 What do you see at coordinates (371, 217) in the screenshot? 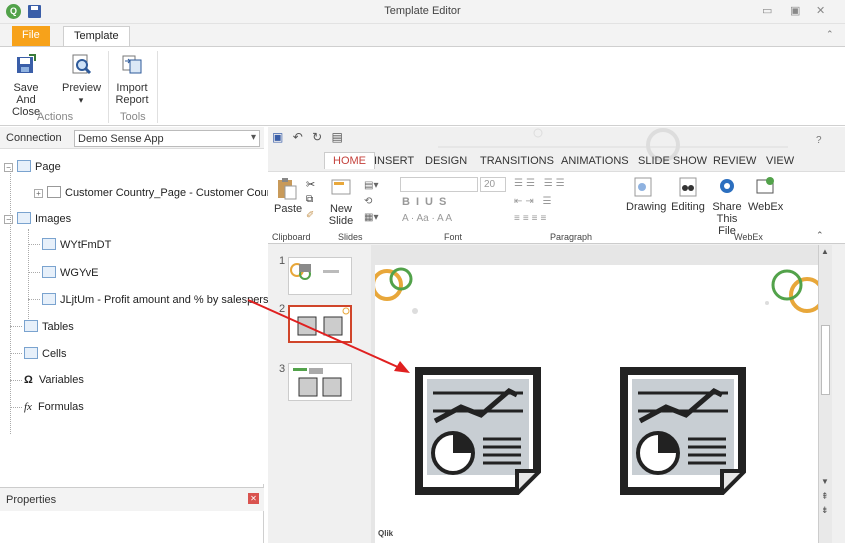
I see `section-icon: ▦▾` at bounding box center [371, 217].